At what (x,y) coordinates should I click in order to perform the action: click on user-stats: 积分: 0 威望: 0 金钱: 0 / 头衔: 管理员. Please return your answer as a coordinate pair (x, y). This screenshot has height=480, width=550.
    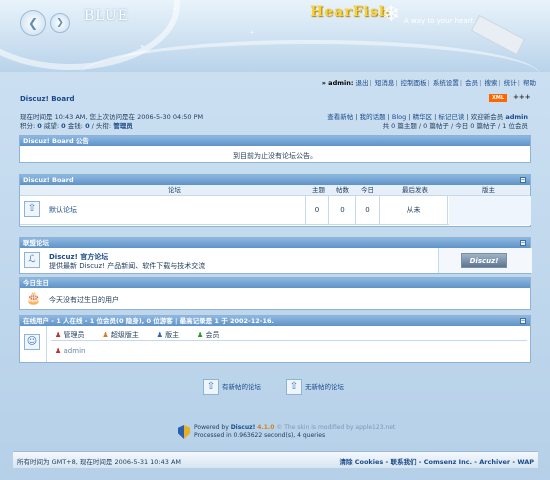
    Looking at the image, I should click on (76, 126).